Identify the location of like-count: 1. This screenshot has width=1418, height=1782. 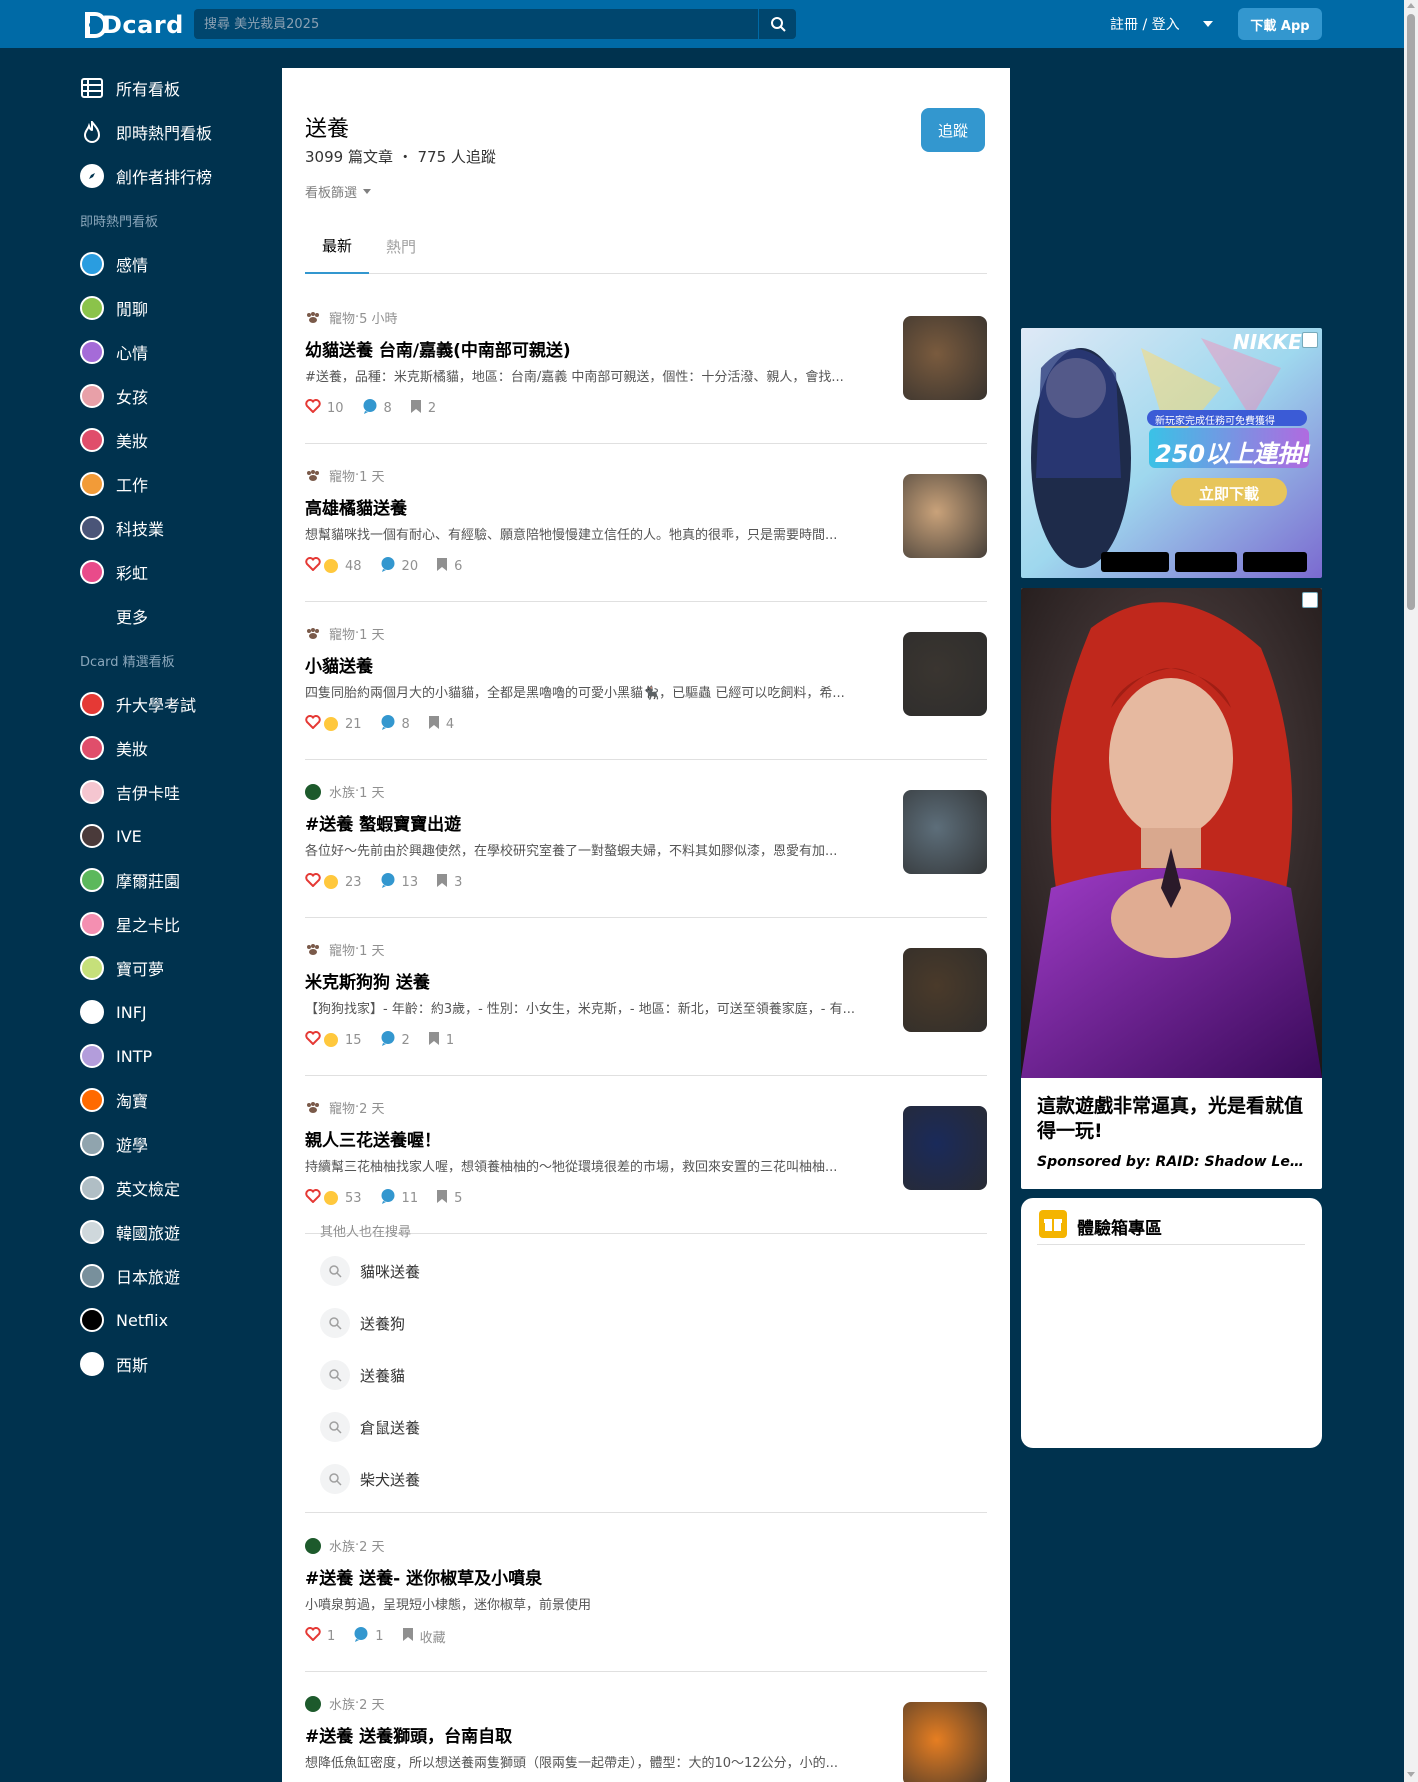
(320, 1636).